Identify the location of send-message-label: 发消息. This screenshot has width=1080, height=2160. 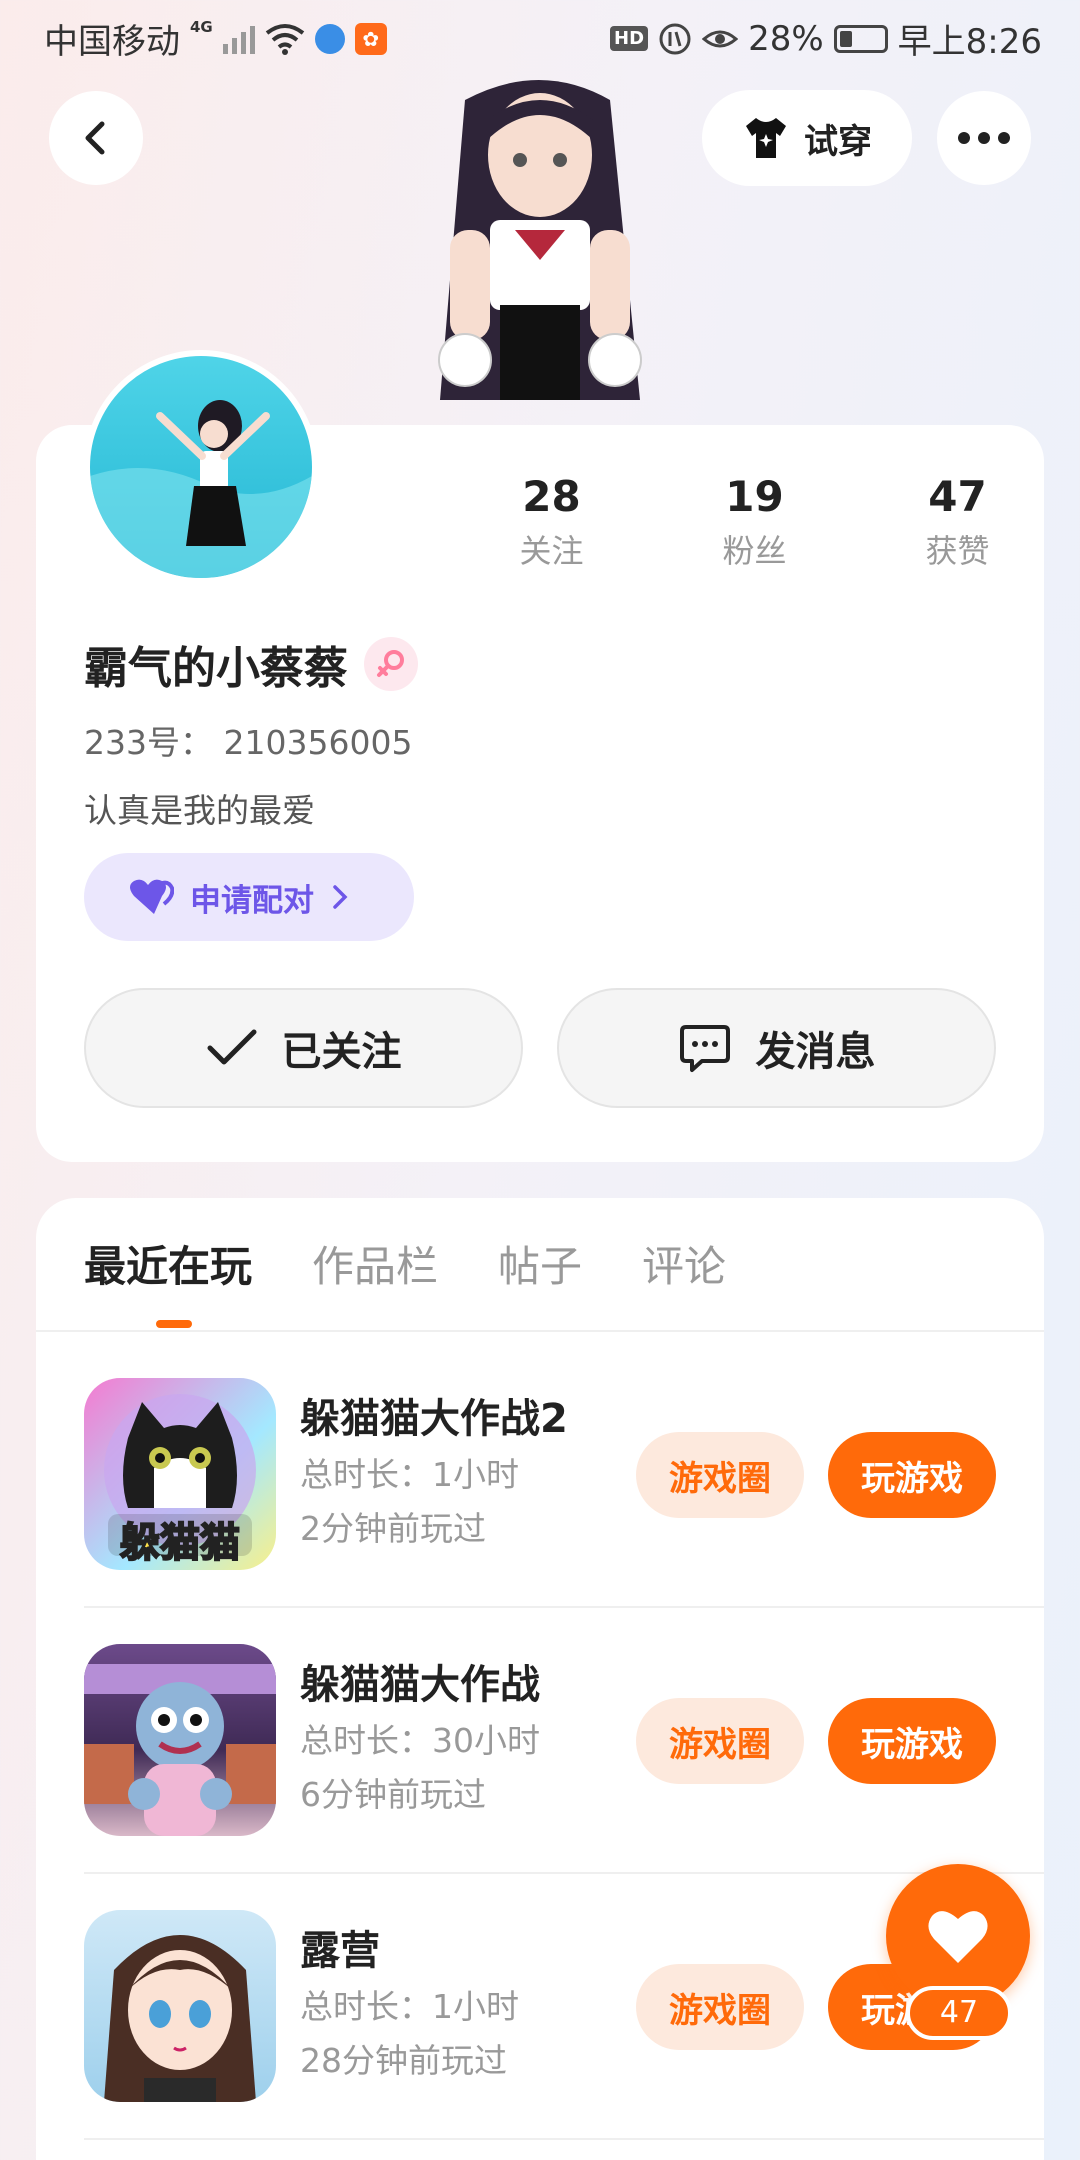
(815, 1052).